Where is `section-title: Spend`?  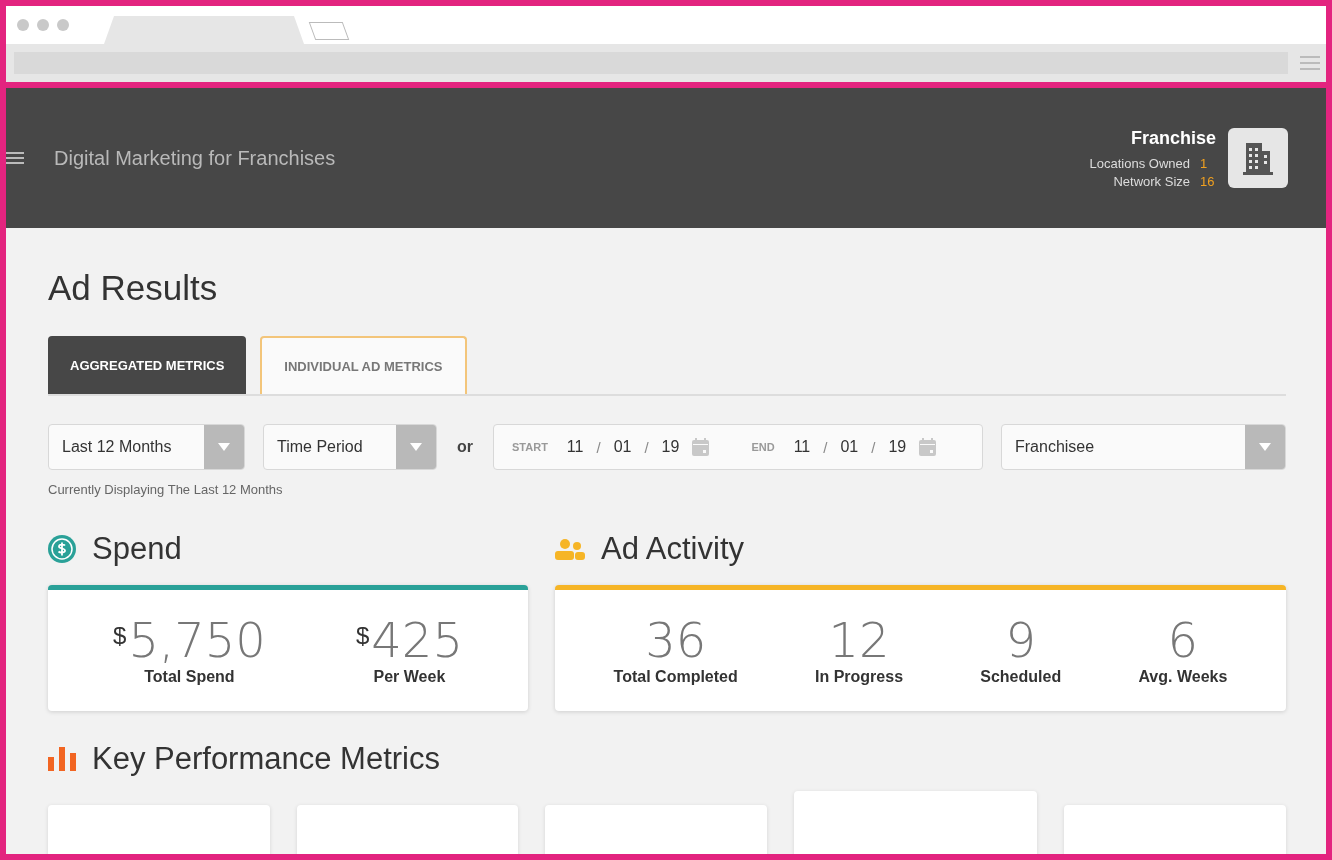
section-title: Spend is located at coordinates (137, 549).